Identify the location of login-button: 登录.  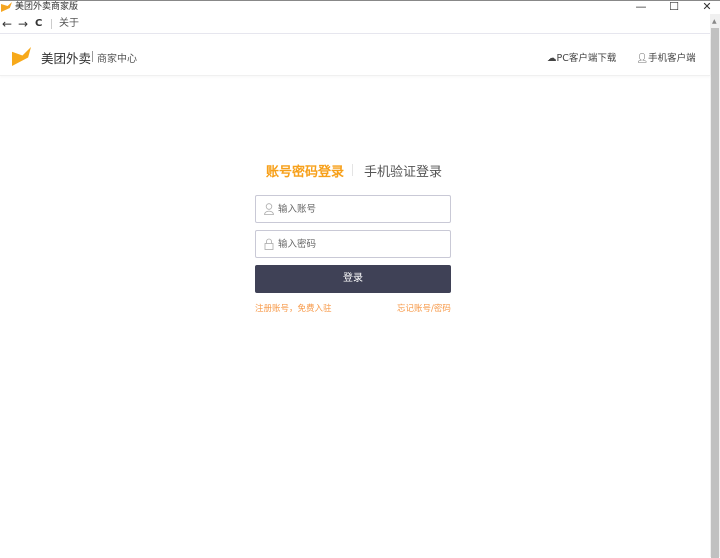
(353, 279).